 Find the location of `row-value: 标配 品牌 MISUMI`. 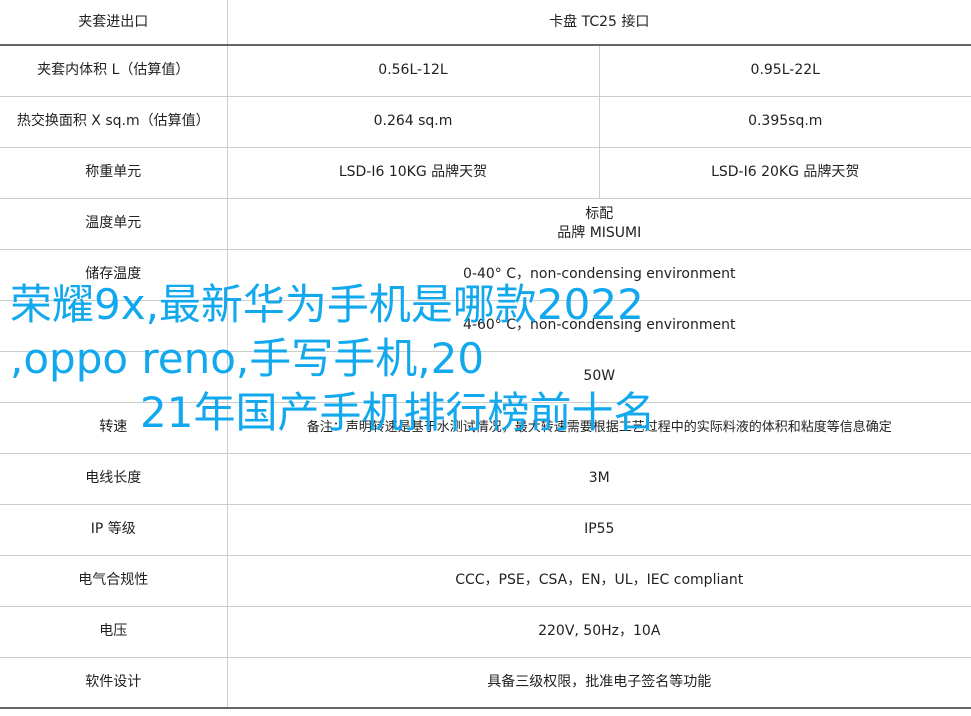

row-value: 标配 品牌 MISUMI is located at coordinates (599, 224).